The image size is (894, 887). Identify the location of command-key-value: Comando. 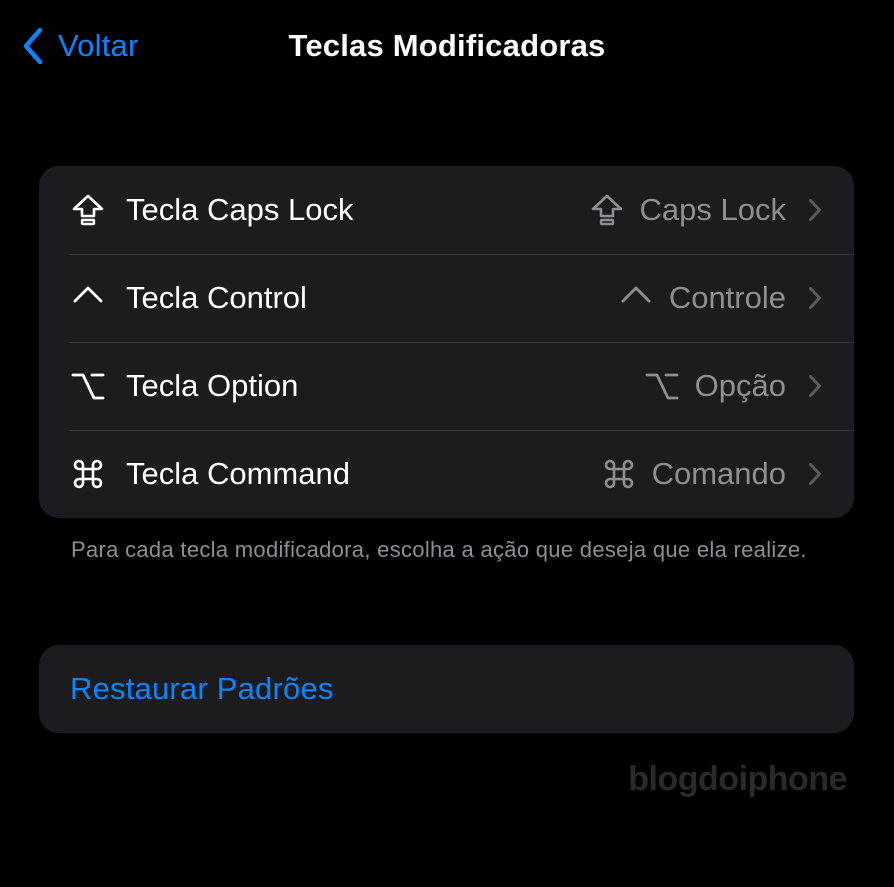
(718, 473).